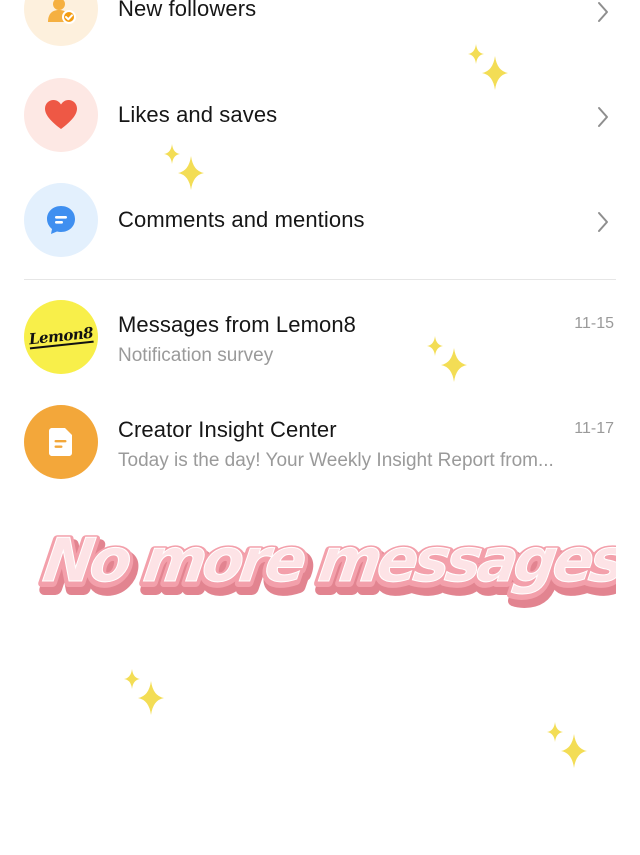 This screenshot has width=640, height=855. What do you see at coordinates (320, 279) in the screenshot?
I see `section-divider` at bounding box center [320, 279].